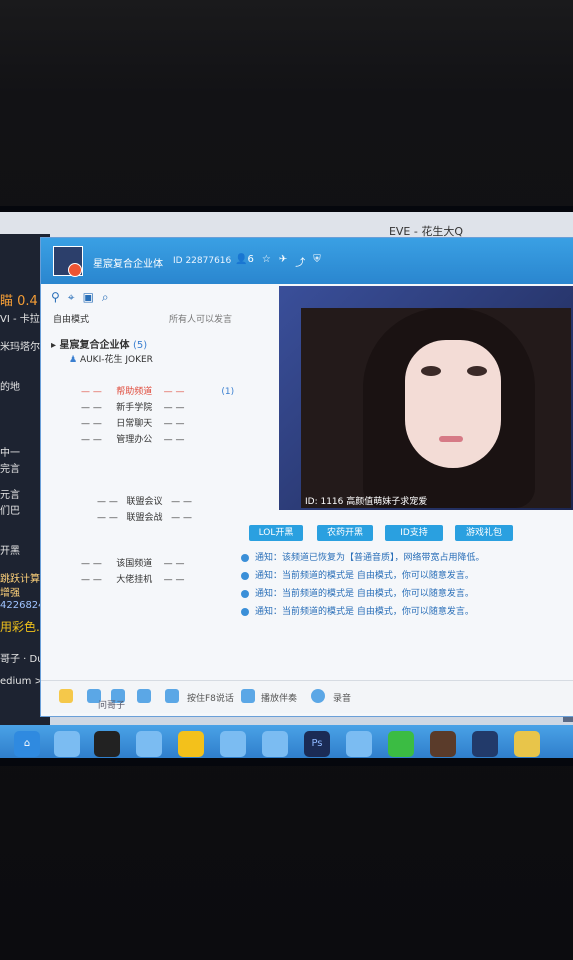  What do you see at coordinates (228, 392) in the screenshot?
I see `tree-item-count: (1)` at bounding box center [228, 392].